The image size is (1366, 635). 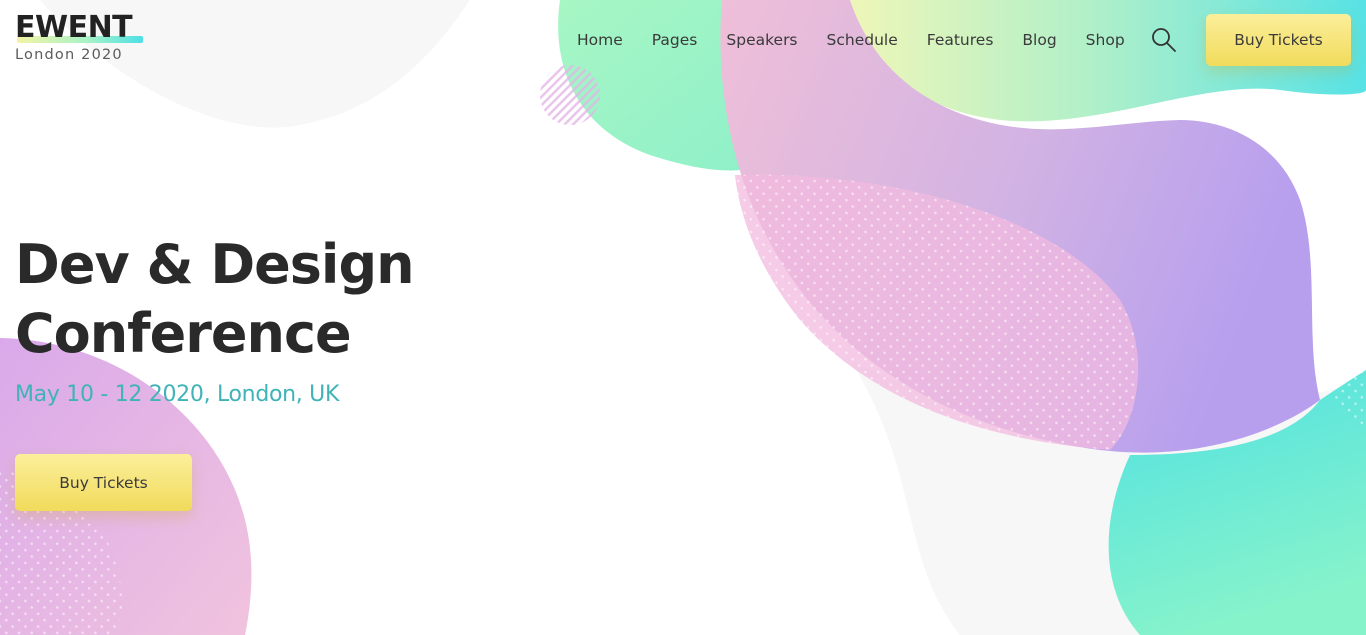 I want to click on search-icon, so click(x=1164, y=40).